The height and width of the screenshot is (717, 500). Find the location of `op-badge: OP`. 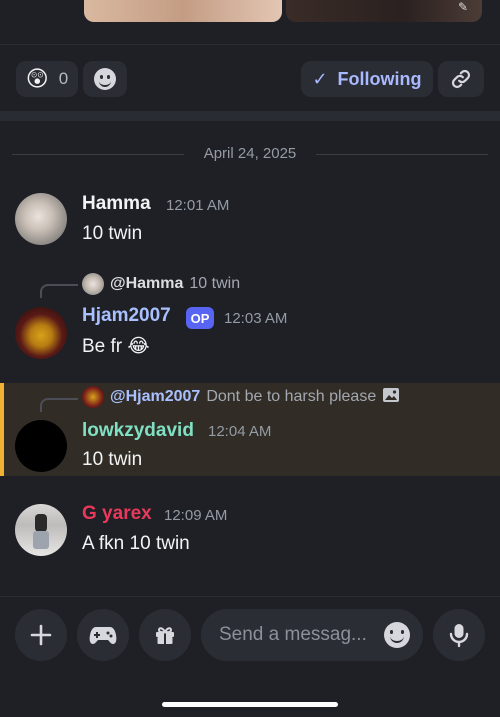

op-badge: OP is located at coordinates (200, 318).